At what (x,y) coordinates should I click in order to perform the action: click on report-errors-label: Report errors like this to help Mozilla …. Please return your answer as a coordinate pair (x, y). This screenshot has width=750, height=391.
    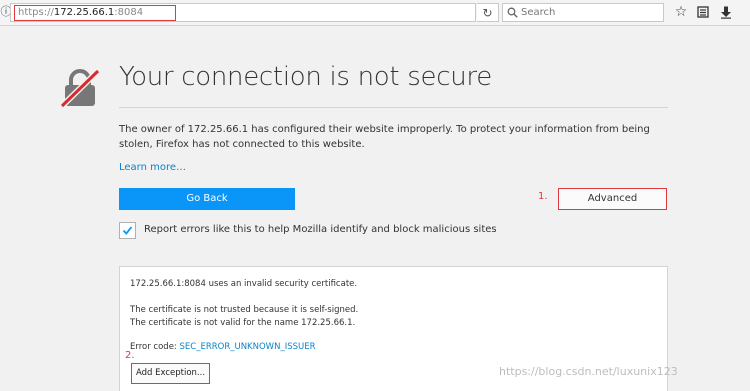
    Looking at the image, I should click on (320, 229).